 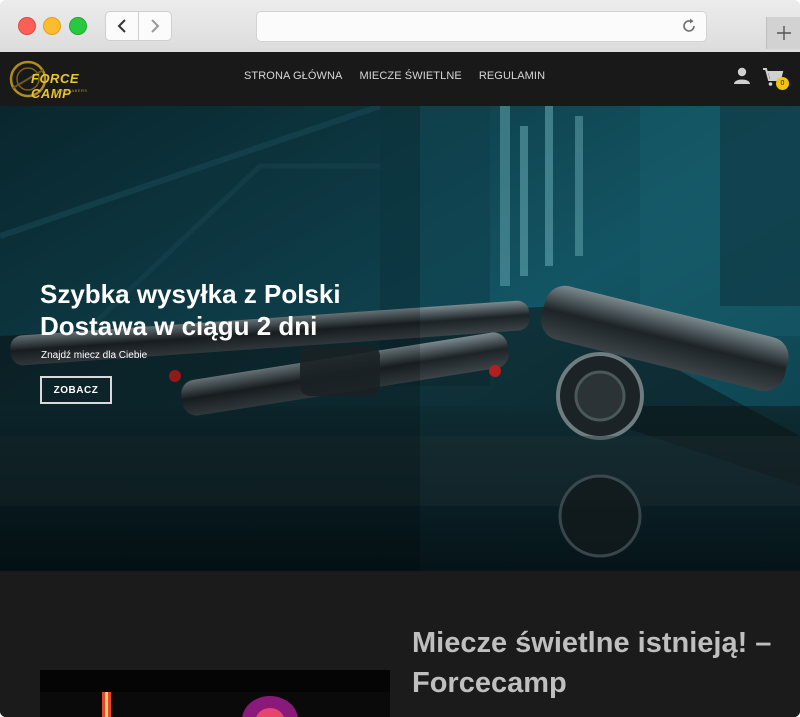 I want to click on cart-count-badge: 0, so click(x=782, y=83).